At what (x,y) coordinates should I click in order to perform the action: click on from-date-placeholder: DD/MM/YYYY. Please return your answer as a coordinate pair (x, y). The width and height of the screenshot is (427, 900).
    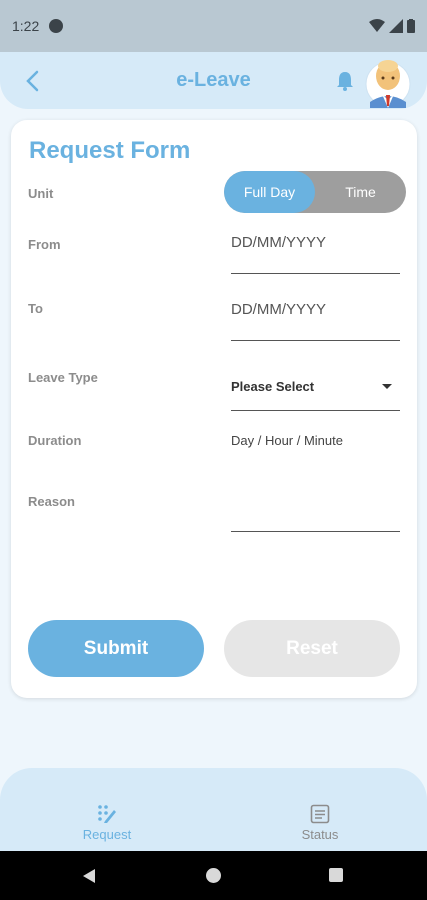
    Looking at the image, I should click on (279, 242).